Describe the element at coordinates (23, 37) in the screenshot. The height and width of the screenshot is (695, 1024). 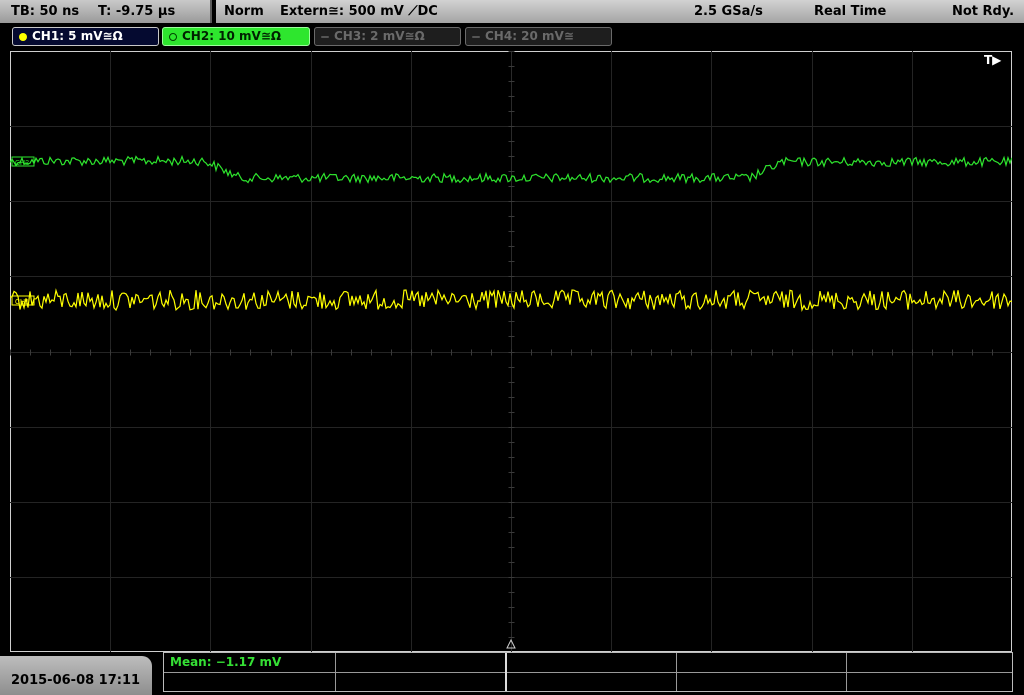
I see `ch1-indicator-icon` at that location.